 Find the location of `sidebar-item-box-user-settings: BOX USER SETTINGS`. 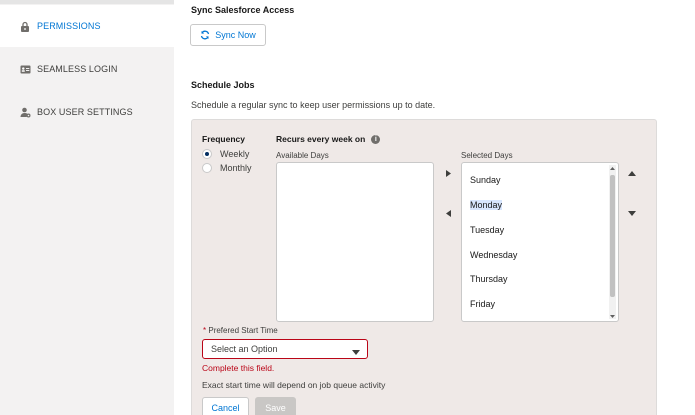

sidebar-item-box-user-settings: BOX USER SETTINGS is located at coordinates (87, 112).